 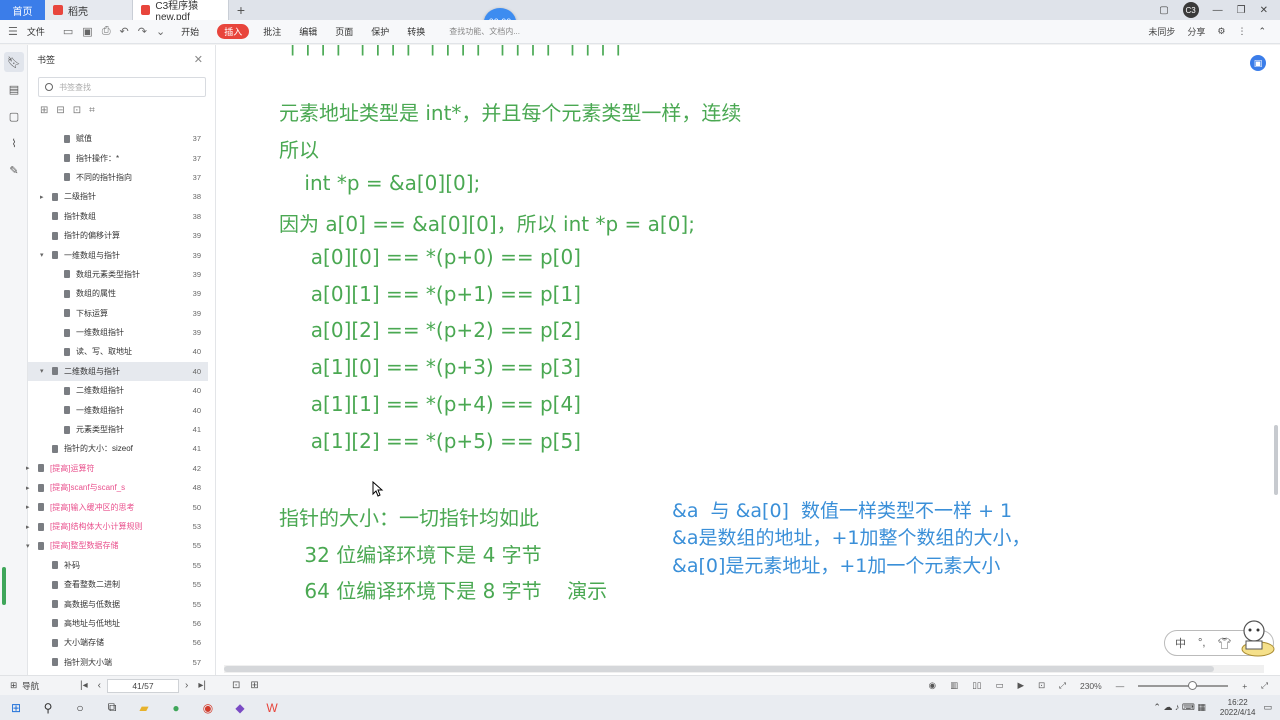 I want to click on bookmark-item: 指针测大小端 57, so click(x=118, y=662).